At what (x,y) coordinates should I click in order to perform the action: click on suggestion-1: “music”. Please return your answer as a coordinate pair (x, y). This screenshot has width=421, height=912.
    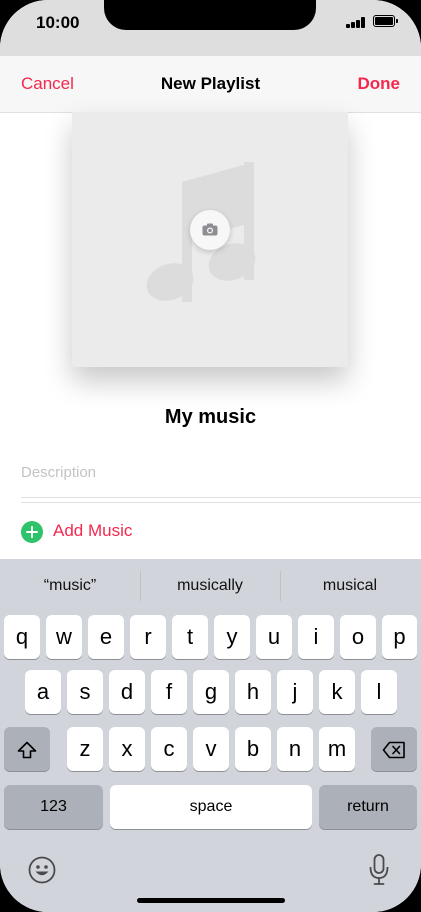
    Looking at the image, I should click on (70, 586).